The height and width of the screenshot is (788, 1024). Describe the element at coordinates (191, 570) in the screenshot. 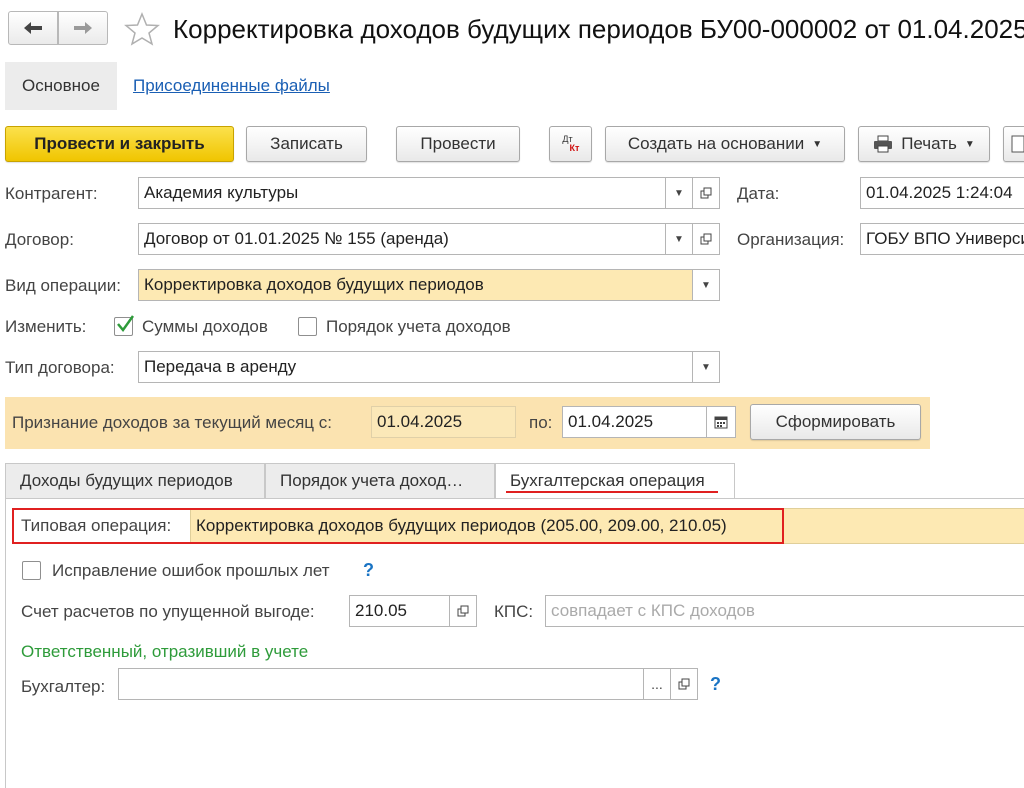

I see `fix-errors-label: Исправление ошибок прошлых лет` at that location.